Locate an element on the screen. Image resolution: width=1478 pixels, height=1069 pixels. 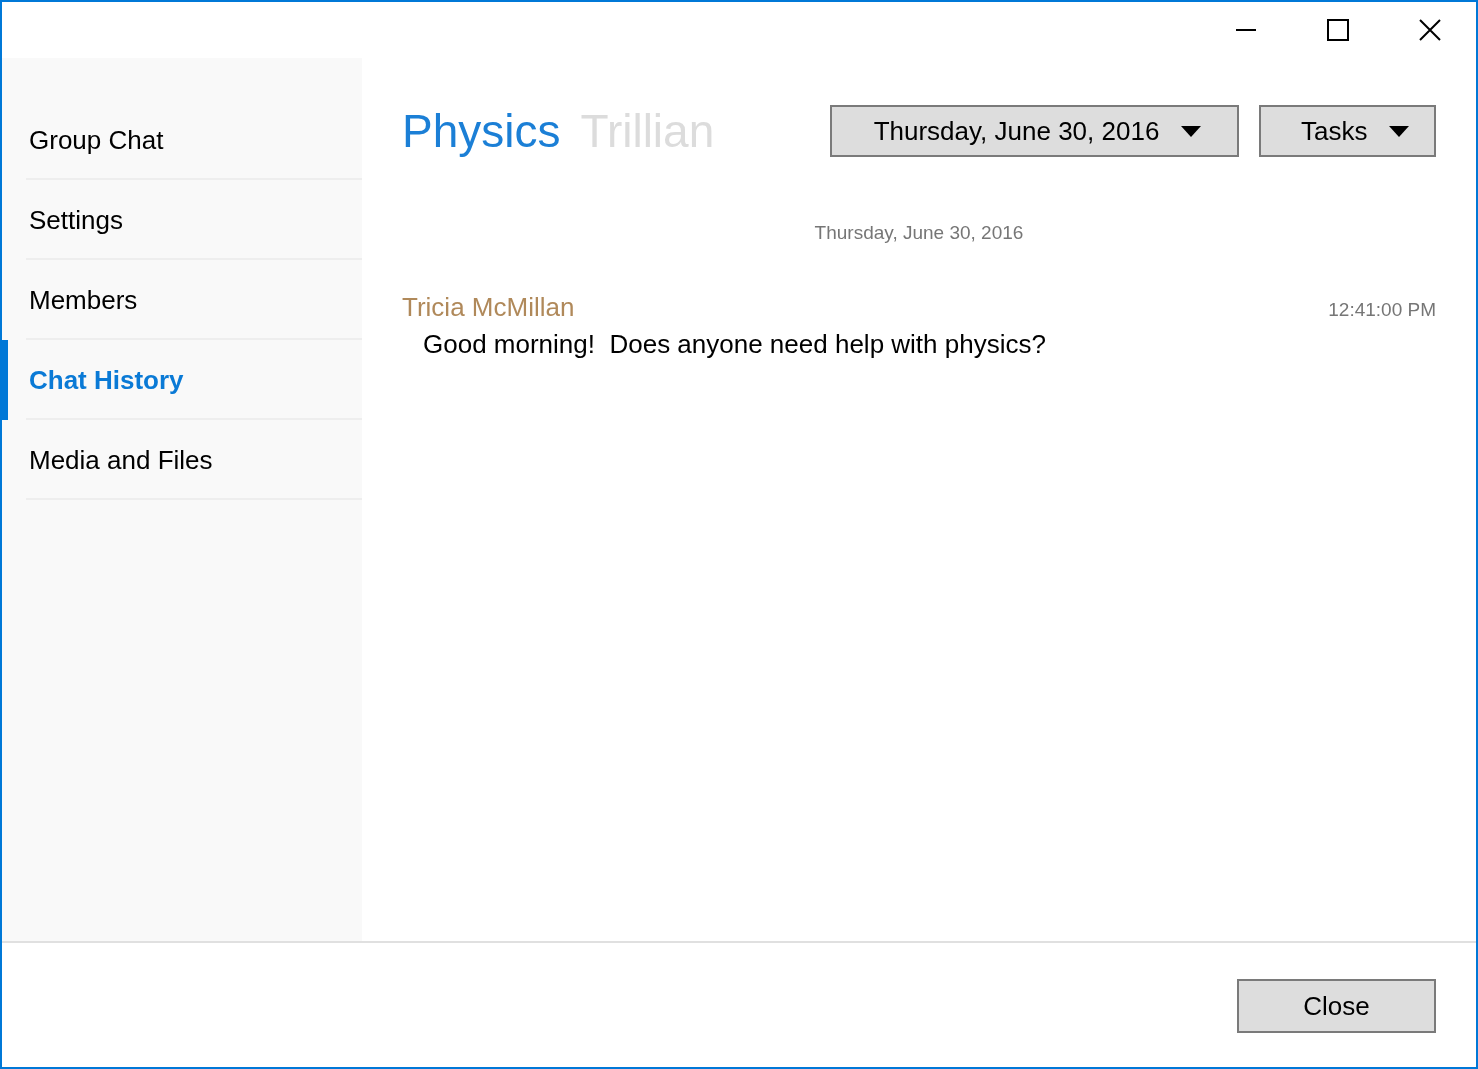
date-separator: Thursday, June 30, 2016 is located at coordinates (919, 233).